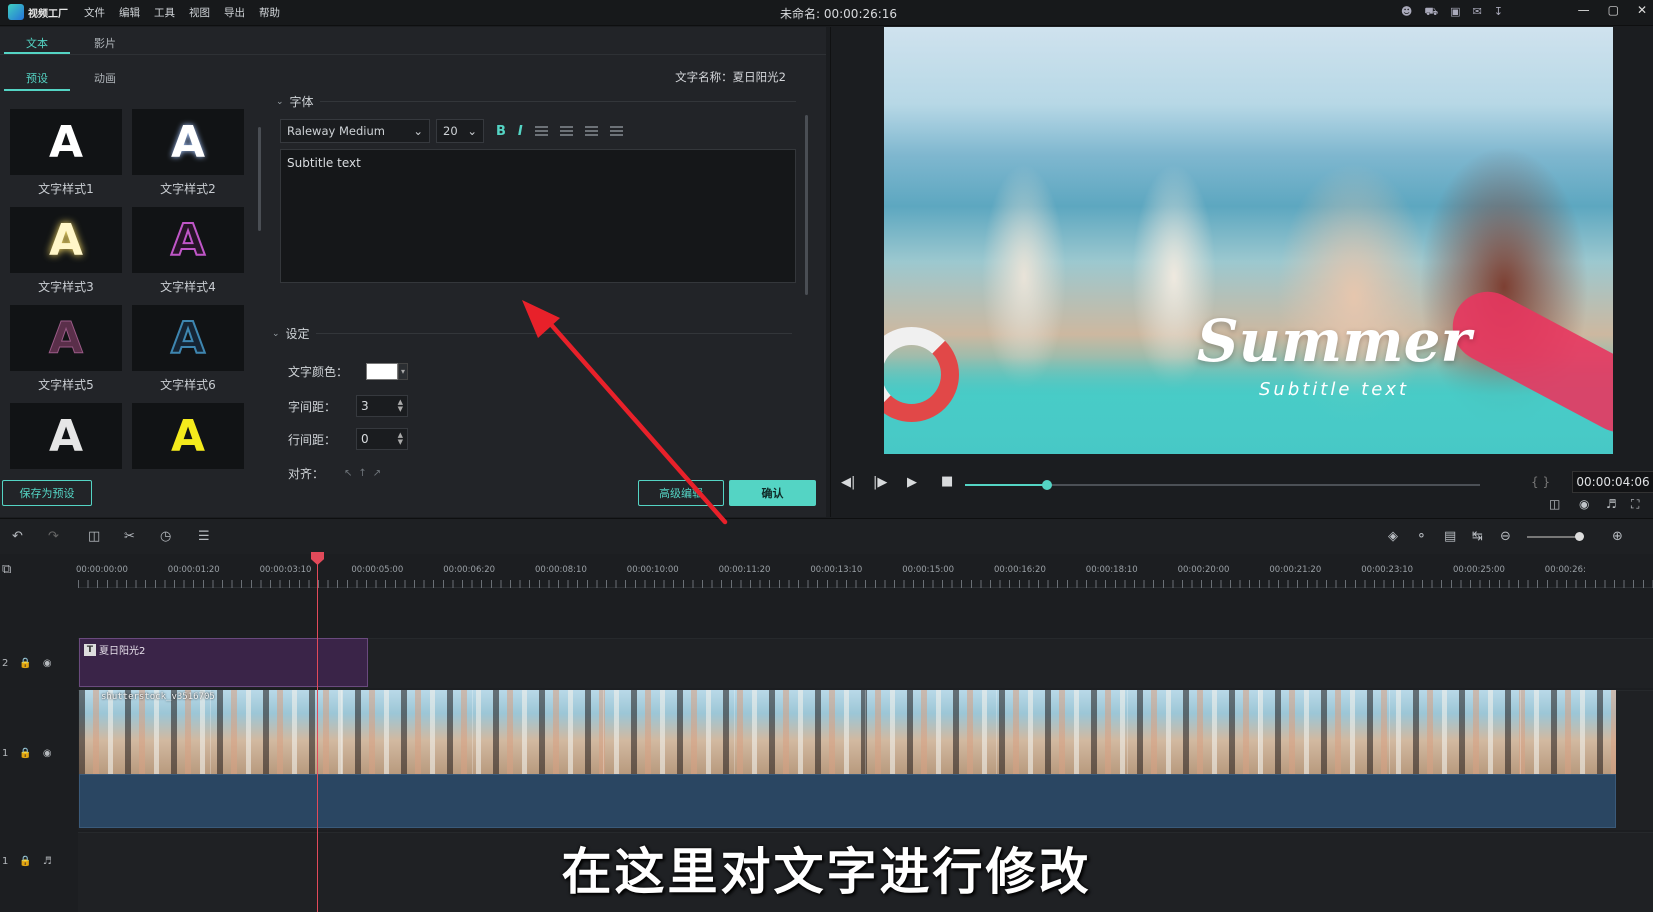 The image size is (1653, 912). Describe the element at coordinates (129, 12) in the screenshot. I see `menu-edit: 编辑` at that location.